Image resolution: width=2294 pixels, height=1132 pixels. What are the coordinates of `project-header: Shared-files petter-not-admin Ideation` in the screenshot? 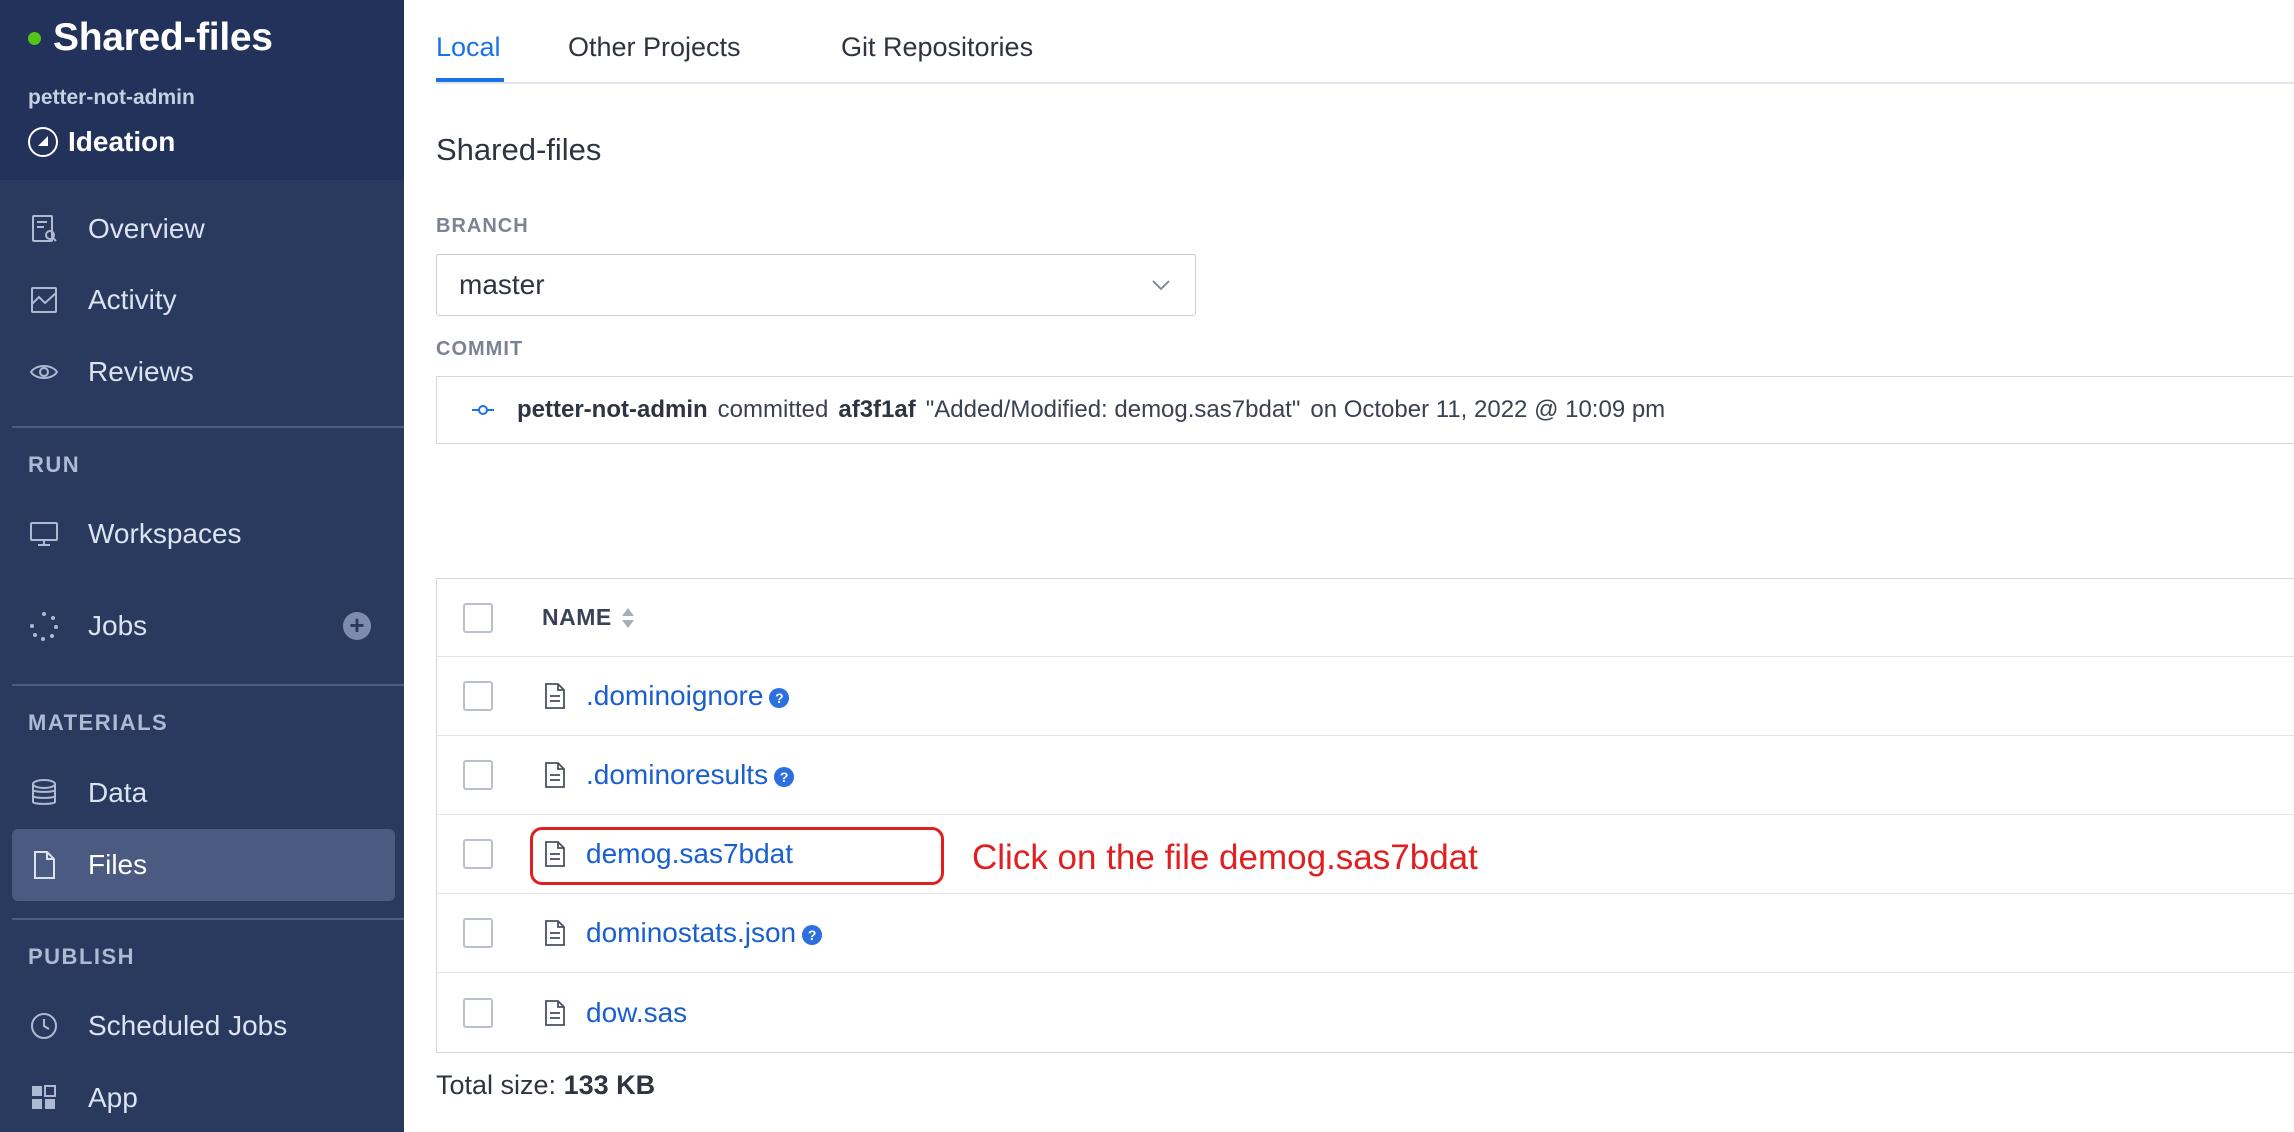 It's located at (202, 90).